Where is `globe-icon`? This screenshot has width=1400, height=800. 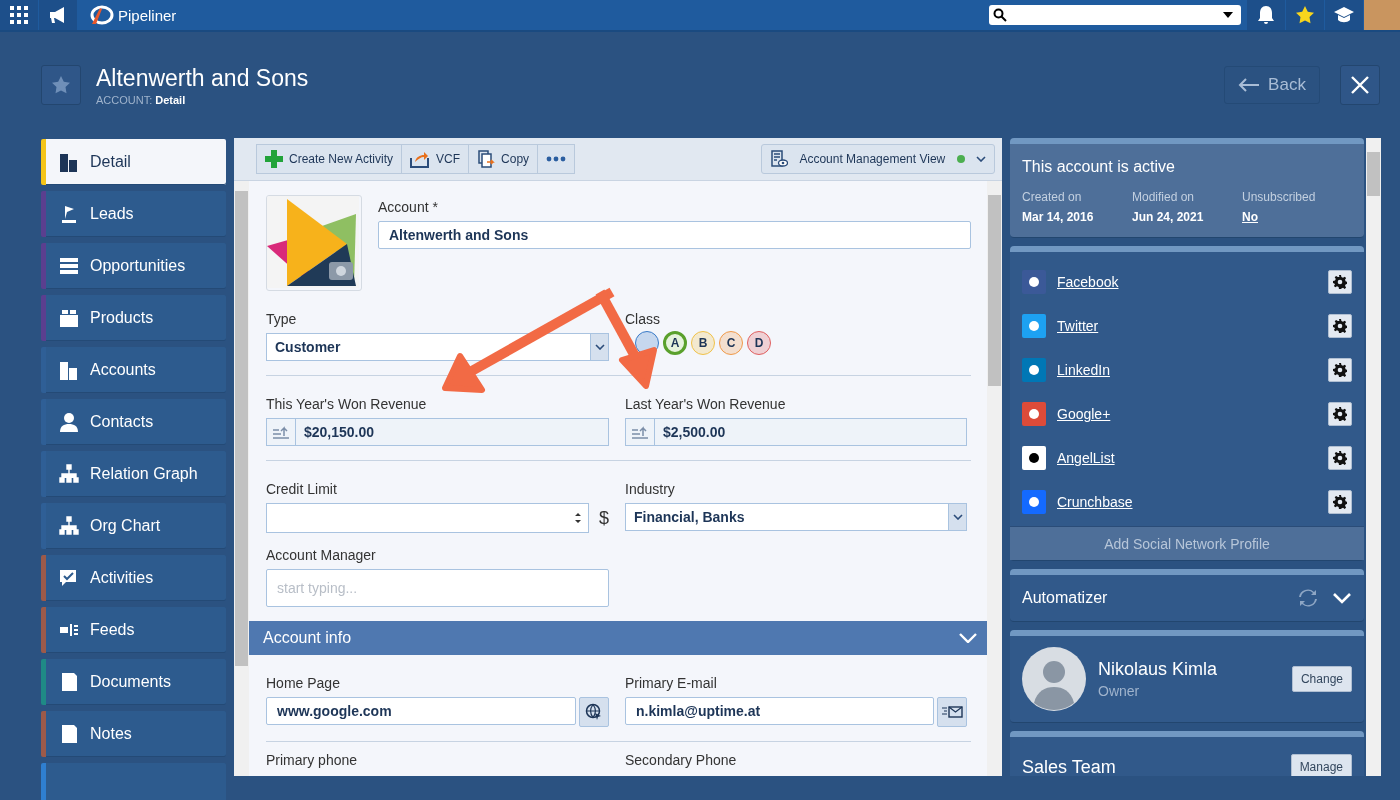
globe-icon is located at coordinates (594, 712).